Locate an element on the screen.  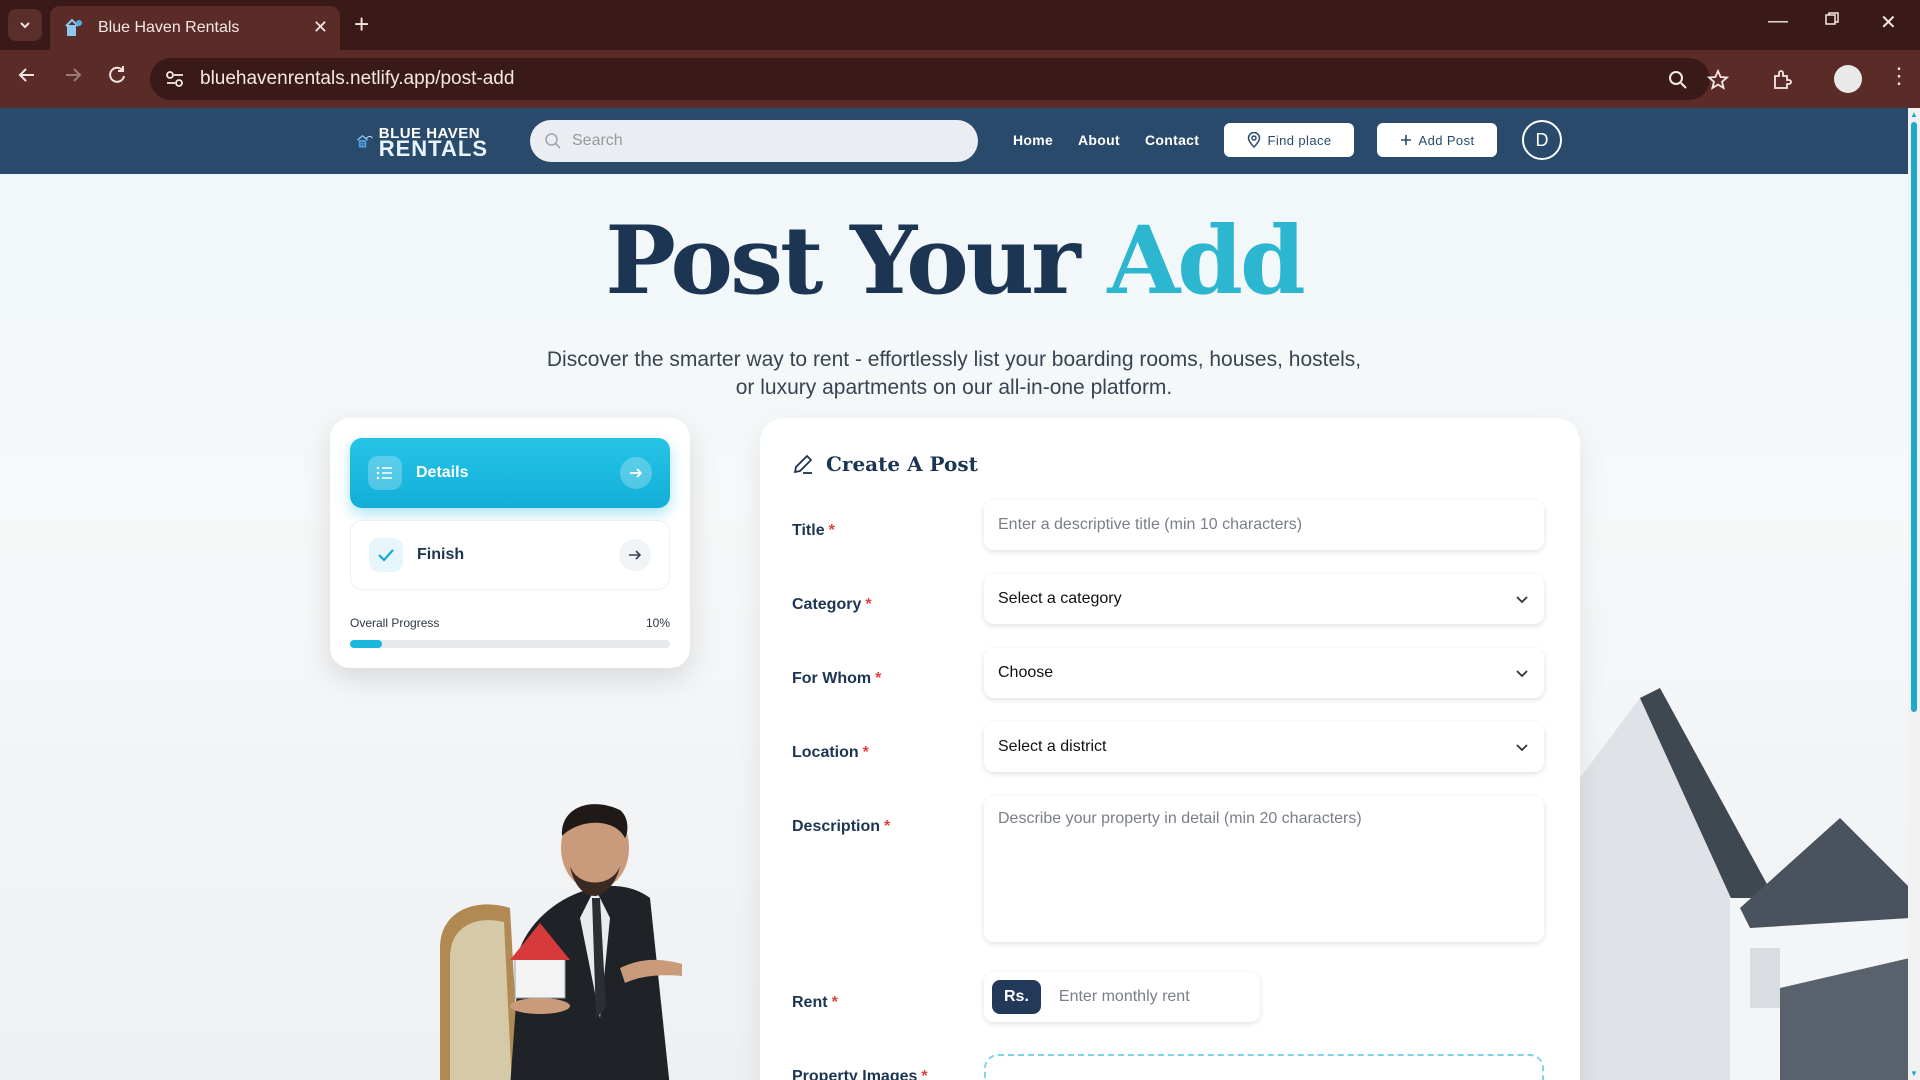
form-header: Create A Post is located at coordinates (885, 464).